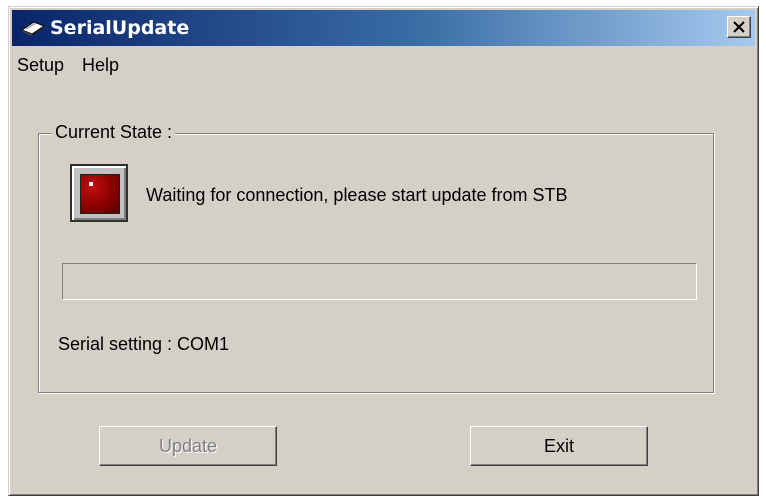  Describe the element at coordinates (559, 446) in the screenshot. I see `exit-button: Exit` at that location.